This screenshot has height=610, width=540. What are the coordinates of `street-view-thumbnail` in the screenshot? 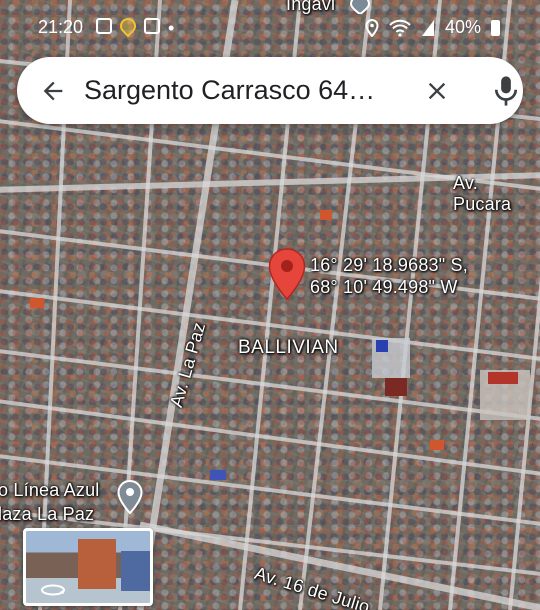 It's located at (88, 567).